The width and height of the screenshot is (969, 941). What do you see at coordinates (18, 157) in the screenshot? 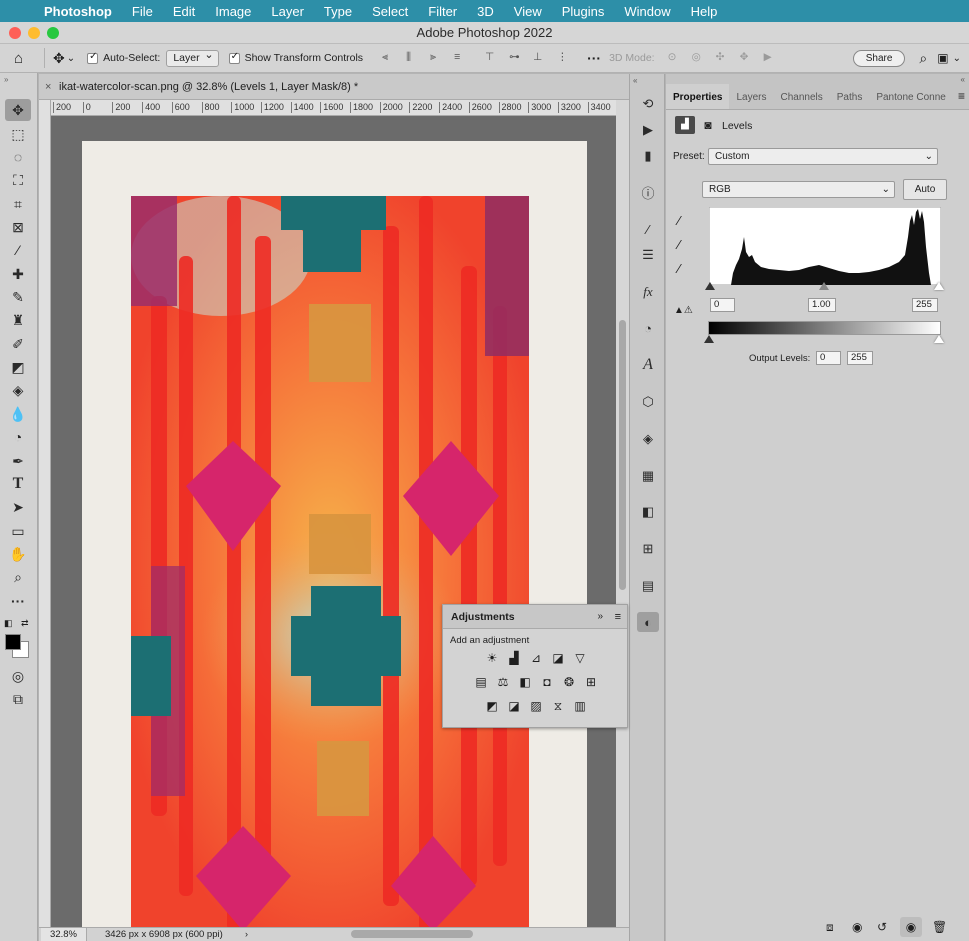
I see `lasso-tool-icon: ◌` at bounding box center [18, 157].